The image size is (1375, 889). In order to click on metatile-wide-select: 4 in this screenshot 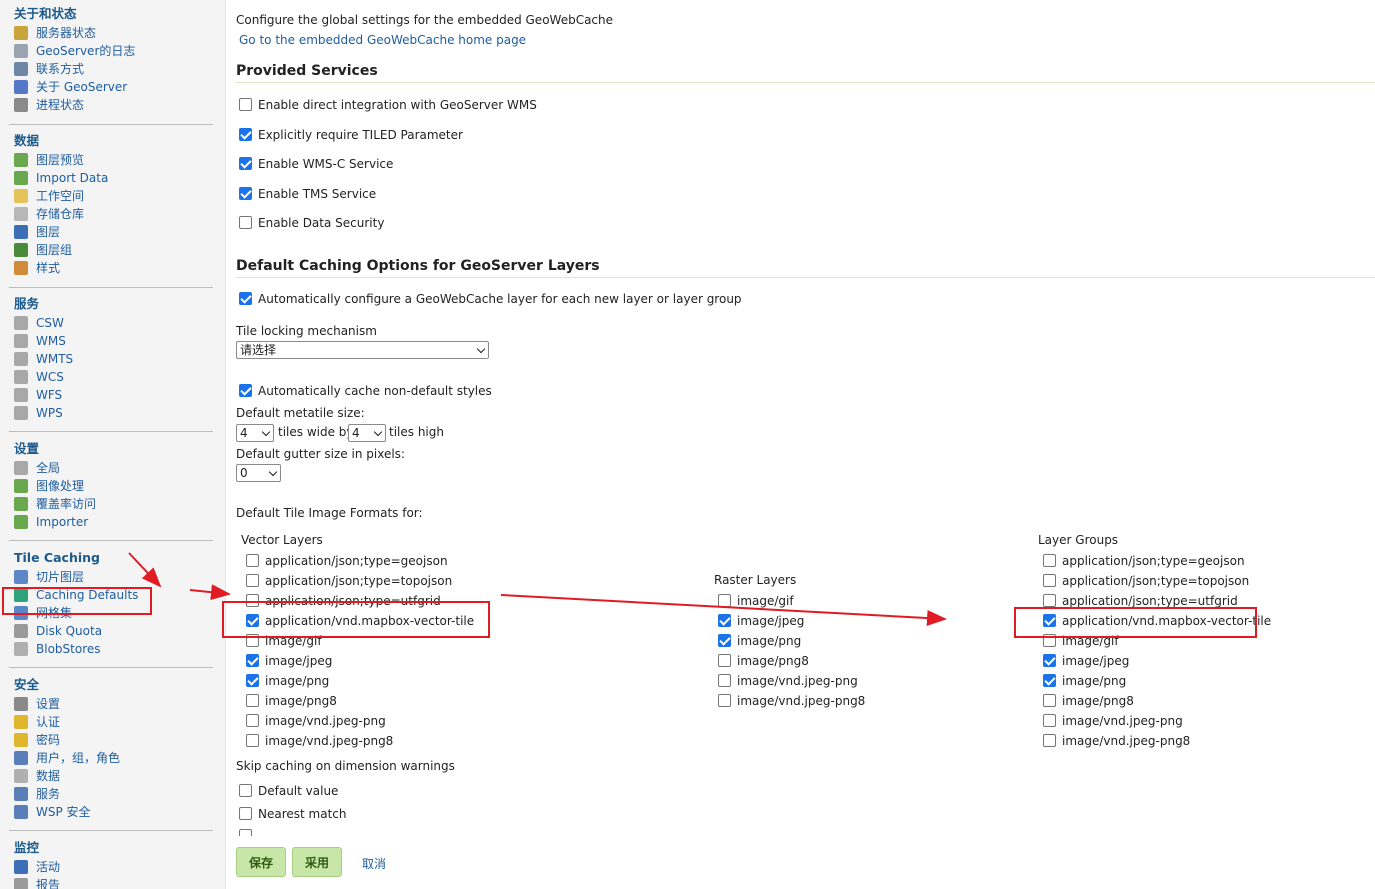, I will do `click(255, 433)`.